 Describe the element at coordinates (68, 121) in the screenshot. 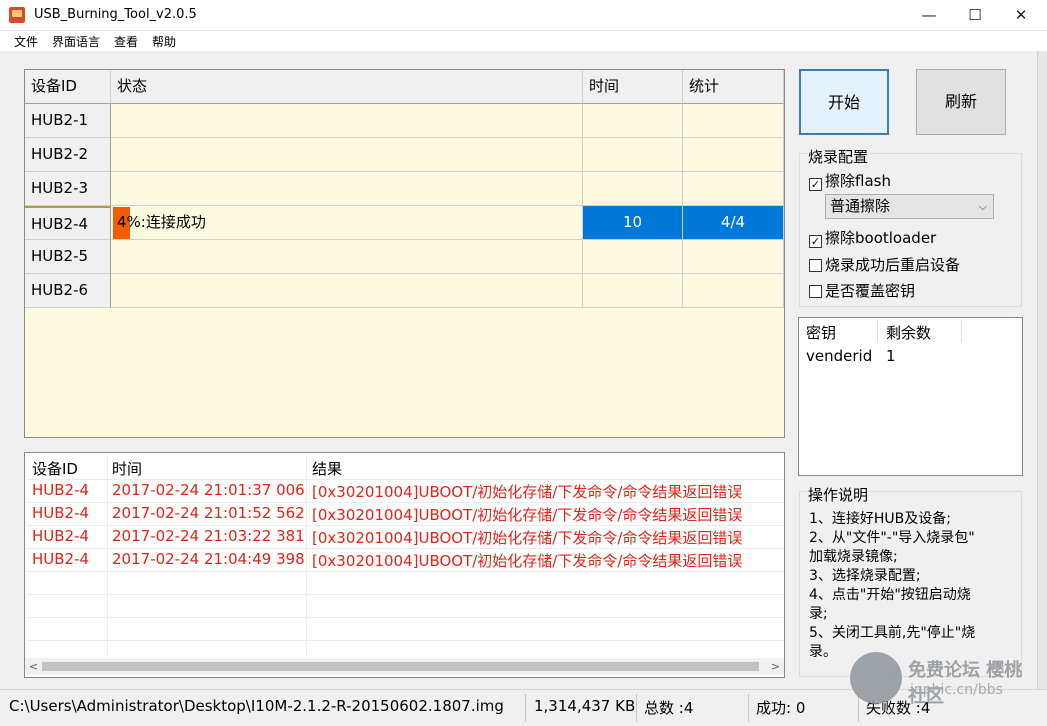

I see `device-id-cell: HUB2-1` at that location.